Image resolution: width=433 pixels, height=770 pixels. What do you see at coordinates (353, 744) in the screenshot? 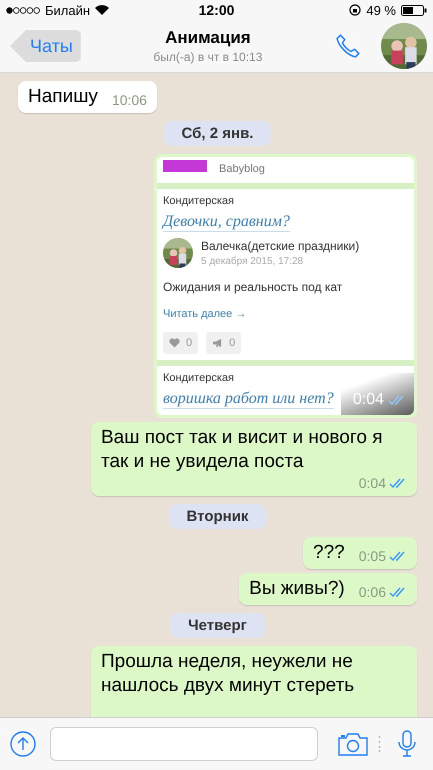
I see `camera-icon` at bounding box center [353, 744].